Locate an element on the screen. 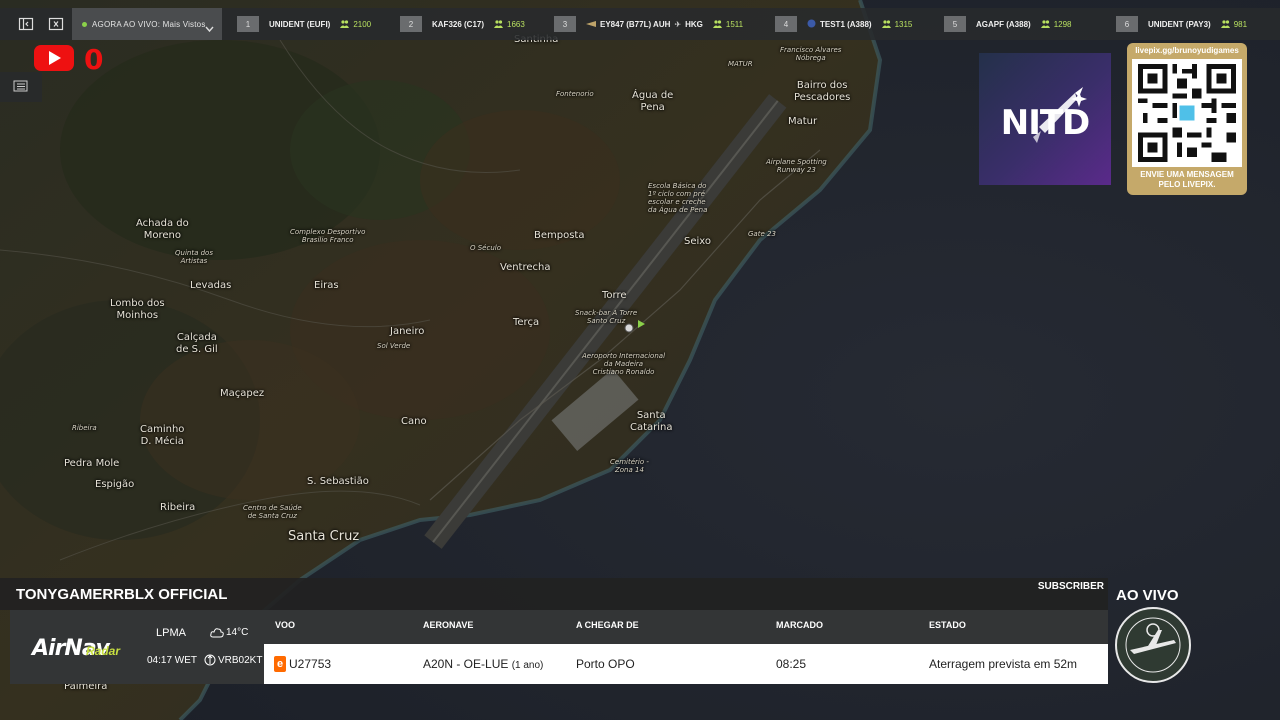 This screenshot has height=720, width=1280. aircraft-type-reg: A20N - OE-LUE is located at coordinates (466, 664).